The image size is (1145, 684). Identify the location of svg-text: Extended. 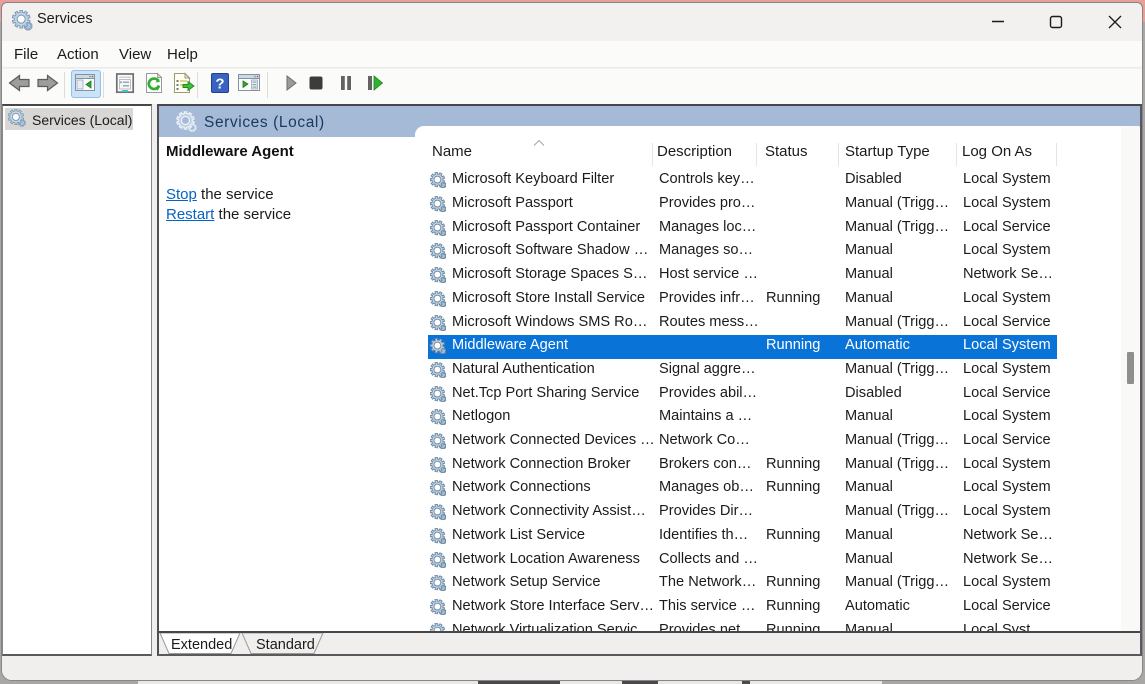
(201, 645).